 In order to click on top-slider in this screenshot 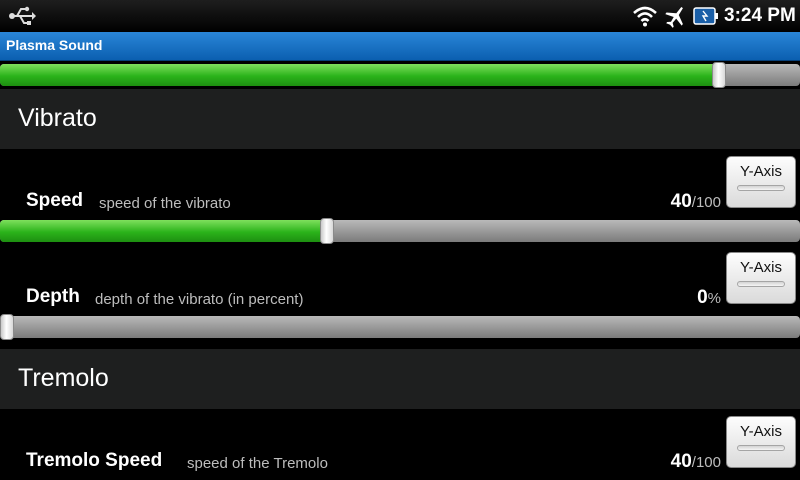, I will do `click(400, 75)`.